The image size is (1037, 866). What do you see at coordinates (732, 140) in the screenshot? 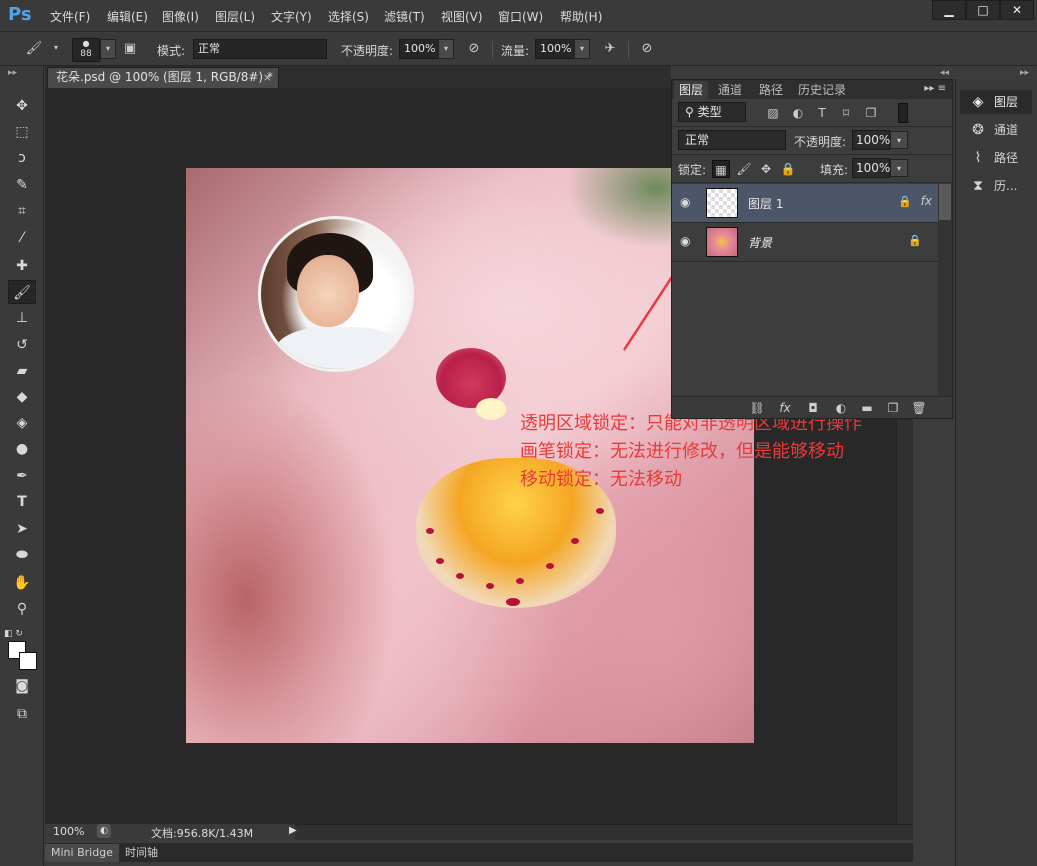
I see `blend-mode-select: 正常` at bounding box center [732, 140].